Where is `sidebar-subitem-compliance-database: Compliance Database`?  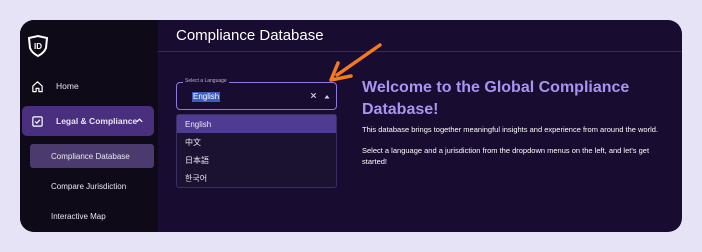 sidebar-subitem-compliance-database: Compliance Database is located at coordinates (92, 156).